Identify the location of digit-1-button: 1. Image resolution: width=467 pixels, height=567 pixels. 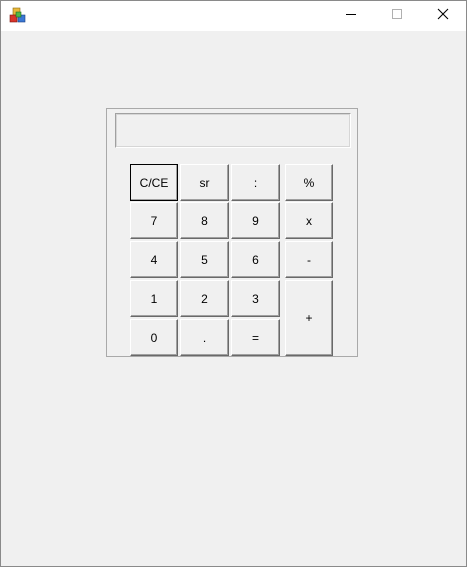
(154, 298).